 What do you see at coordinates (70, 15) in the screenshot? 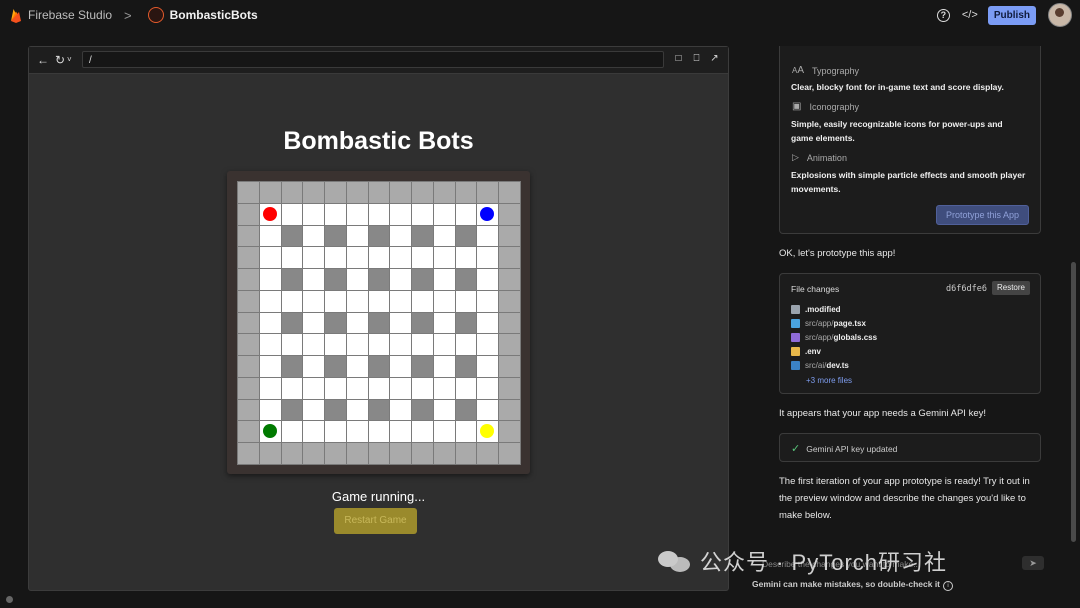
I see `product-name: Firebase Studio` at bounding box center [70, 15].